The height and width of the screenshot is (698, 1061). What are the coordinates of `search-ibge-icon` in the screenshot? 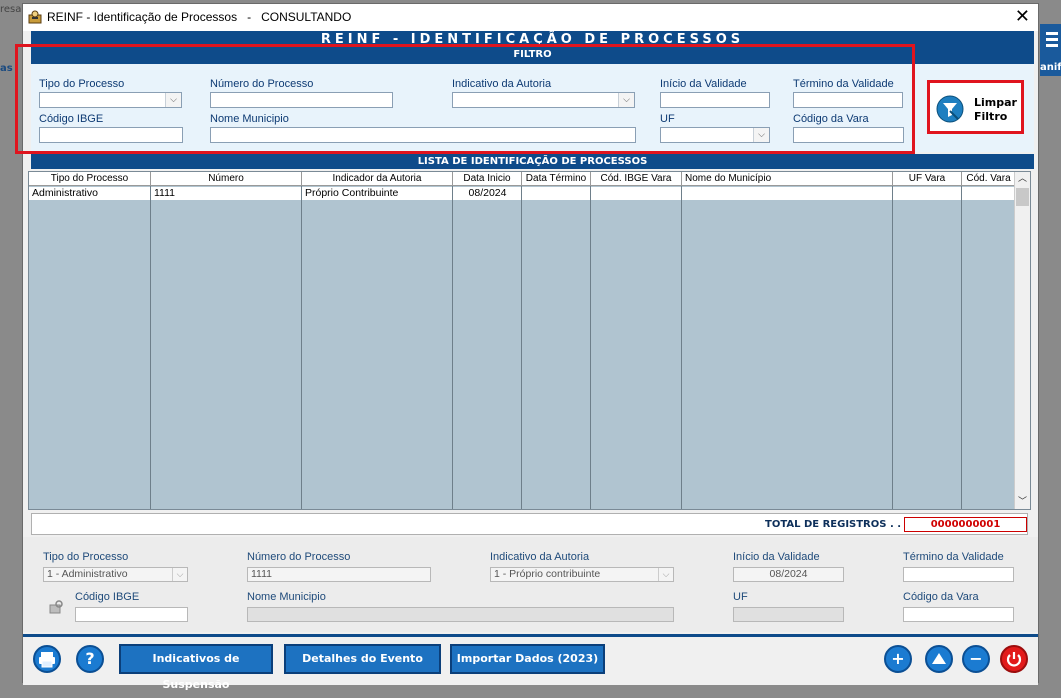 It's located at (56, 607).